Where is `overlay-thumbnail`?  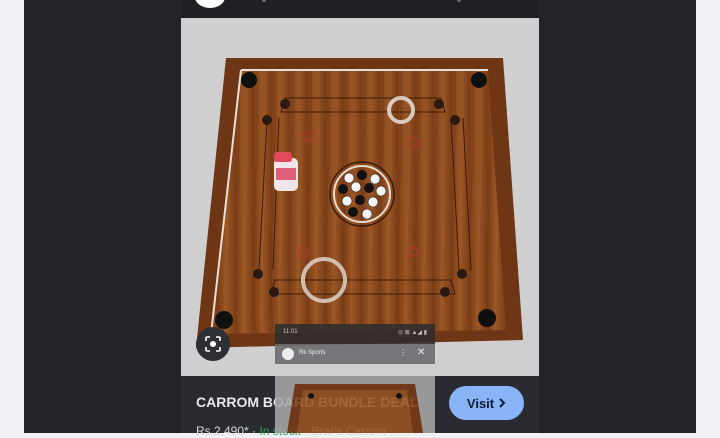 overlay-thumbnail is located at coordinates (355, 404).